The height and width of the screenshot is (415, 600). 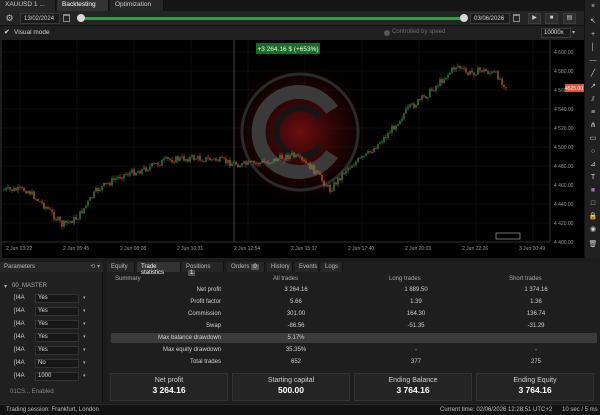 What do you see at coordinates (416, 350) in the screenshot?
I see `cell-long: -` at bounding box center [416, 350].